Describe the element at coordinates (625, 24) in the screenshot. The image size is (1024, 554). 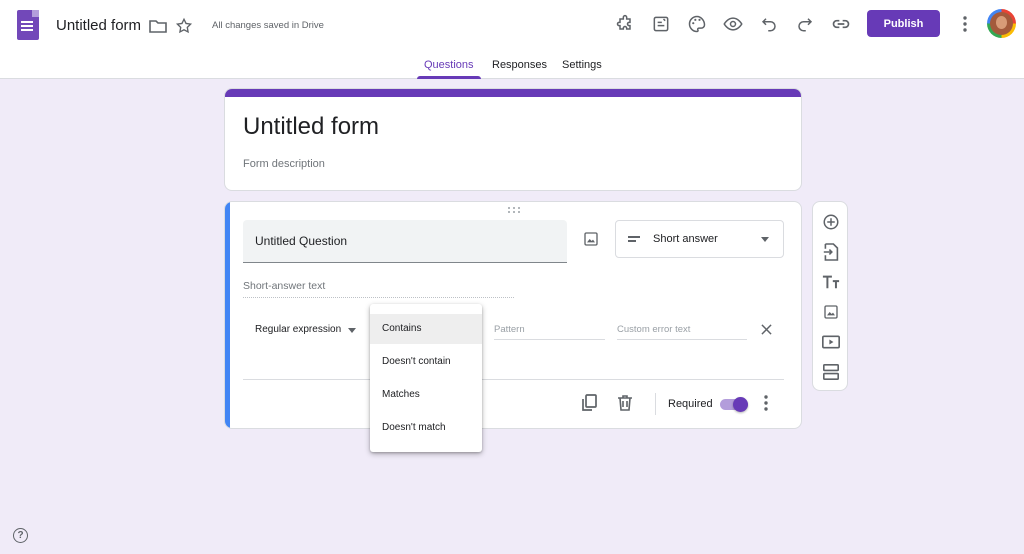
I see `addons-puzzle-icon` at that location.